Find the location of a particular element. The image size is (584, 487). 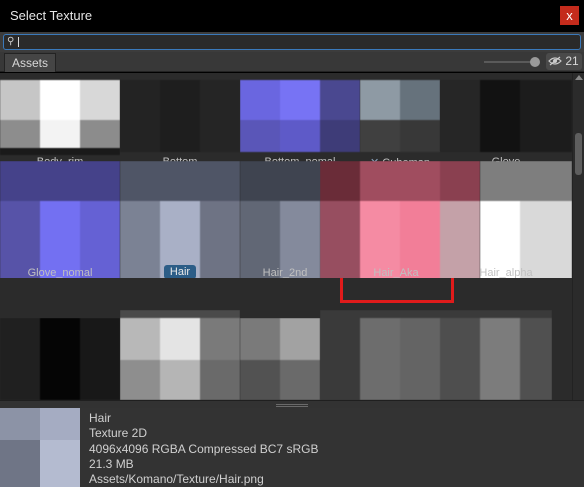

asset-format: 4096x4096 RGBA Compressed BC7 sRGB is located at coordinates (204, 448).